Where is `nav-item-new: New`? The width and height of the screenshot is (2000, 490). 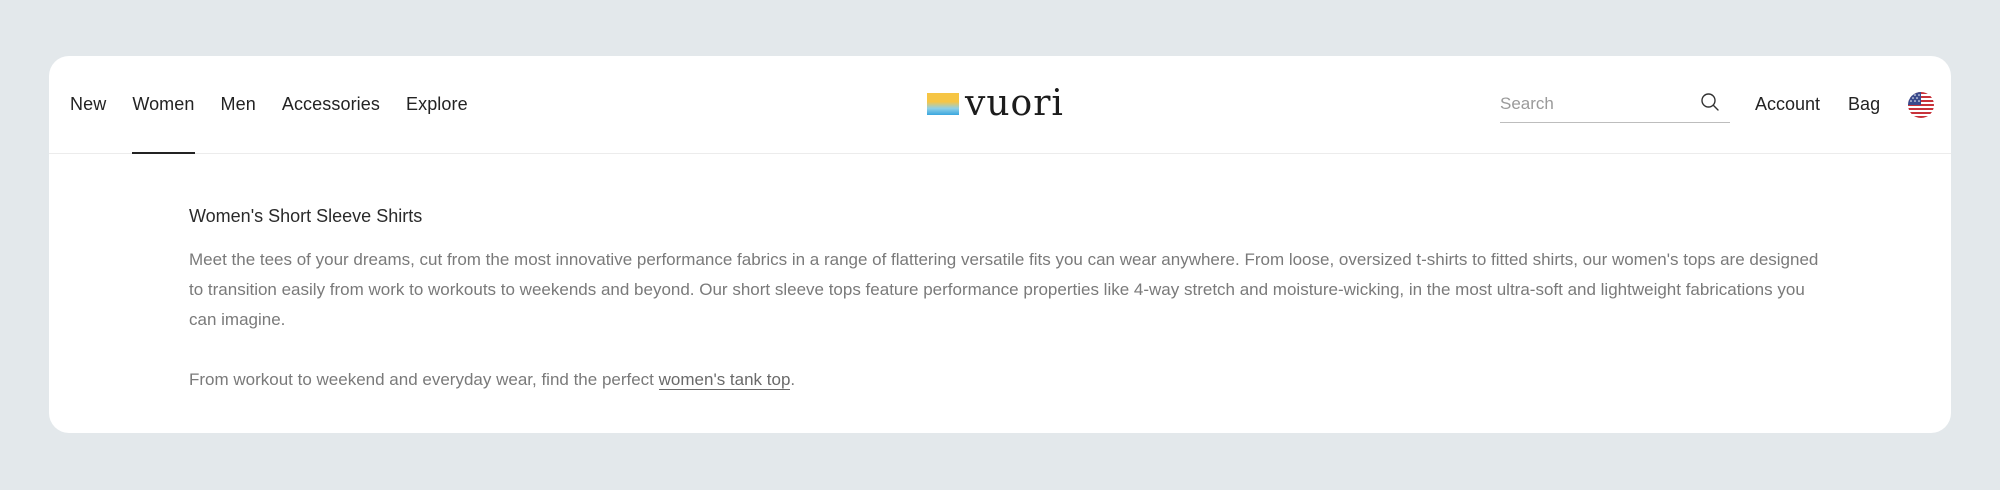 nav-item-new: New is located at coordinates (88, 104).